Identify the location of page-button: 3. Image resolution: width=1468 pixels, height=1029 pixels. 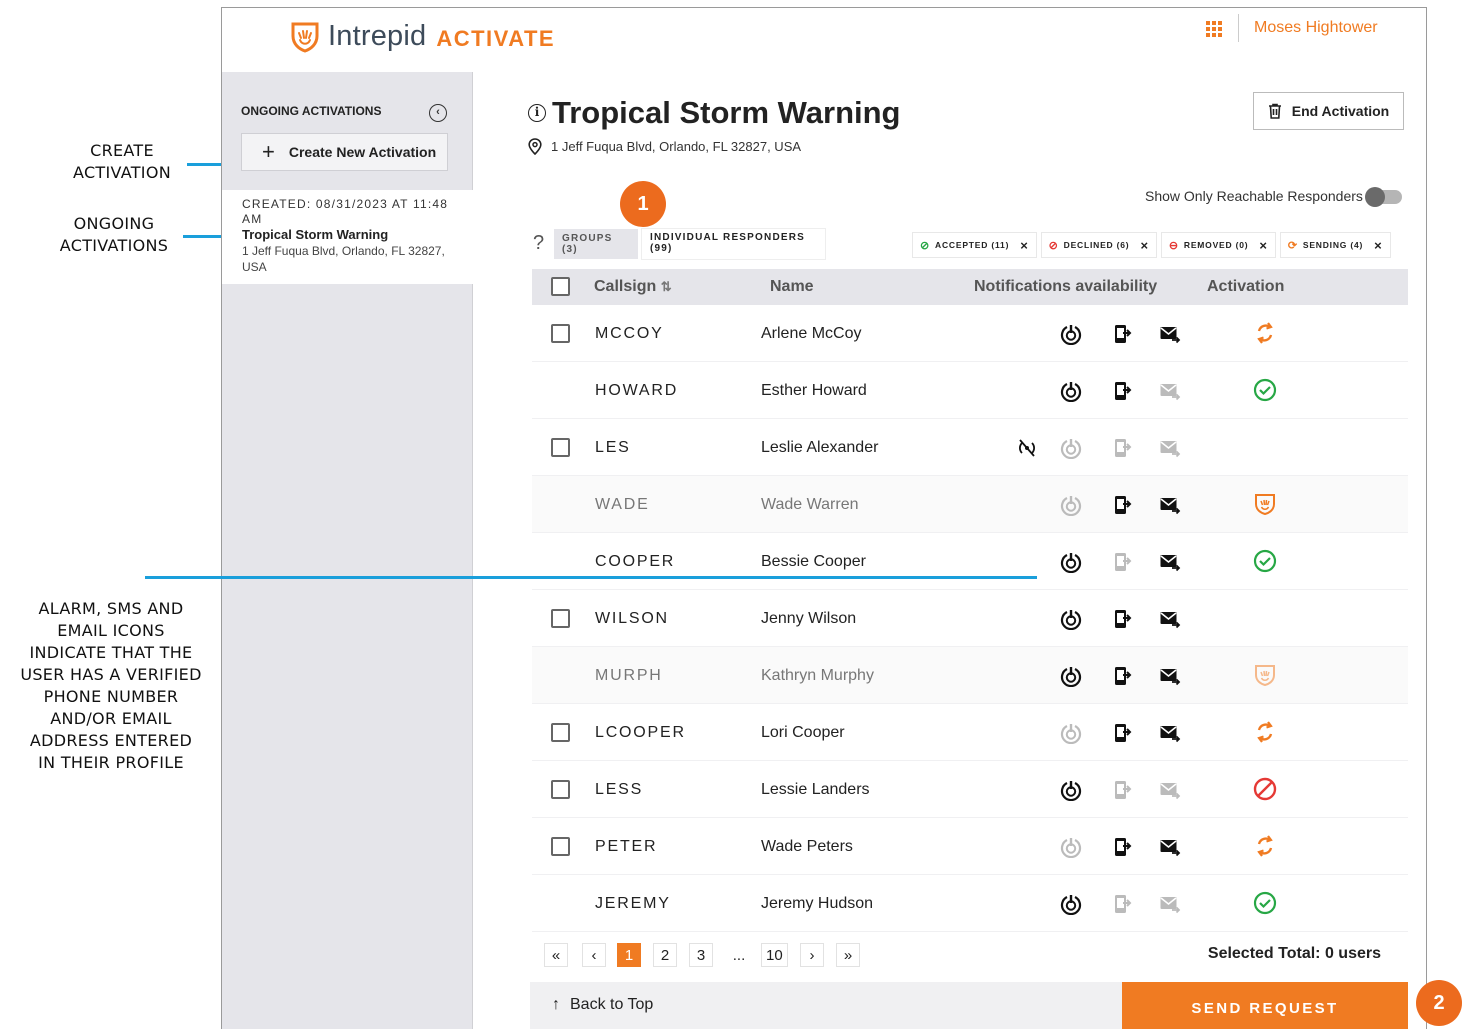
(701, 955).